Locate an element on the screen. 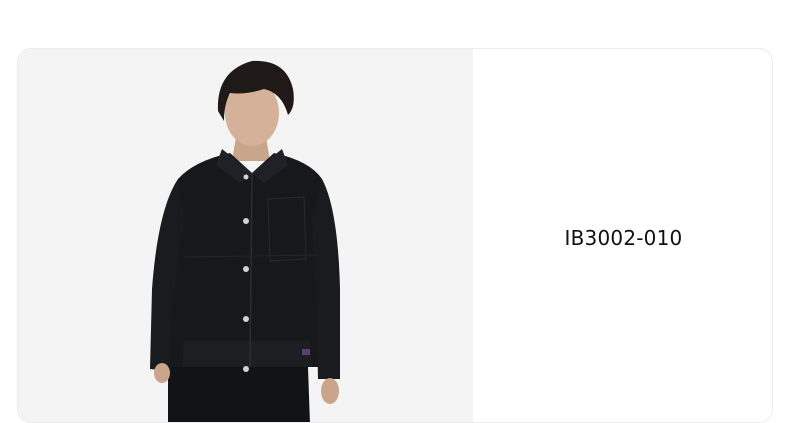 The width and height of the screenshot is (790, 423). style-code: IB3002-010 is located at coordinates (623, 237).